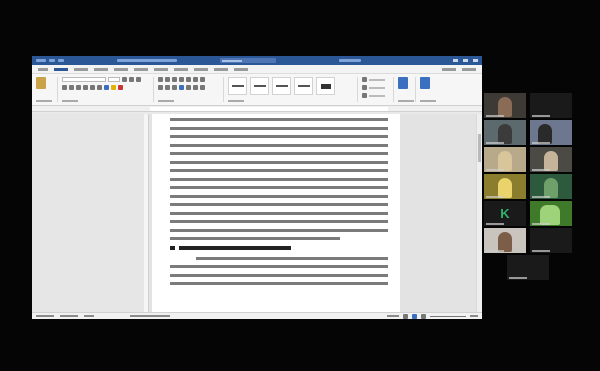 The width and height of the screenshot is (600, 371). What do you see at coordinates (350, 60) in the screenshot?
I see `account-name` at bounding box center [350, 60].